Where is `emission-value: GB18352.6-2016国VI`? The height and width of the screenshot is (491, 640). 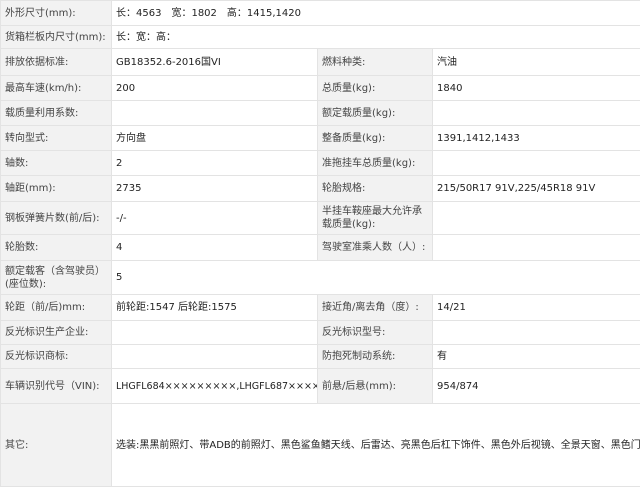
emission-value: GB18352.6-2016国VI is located at coordinates (214, 62).